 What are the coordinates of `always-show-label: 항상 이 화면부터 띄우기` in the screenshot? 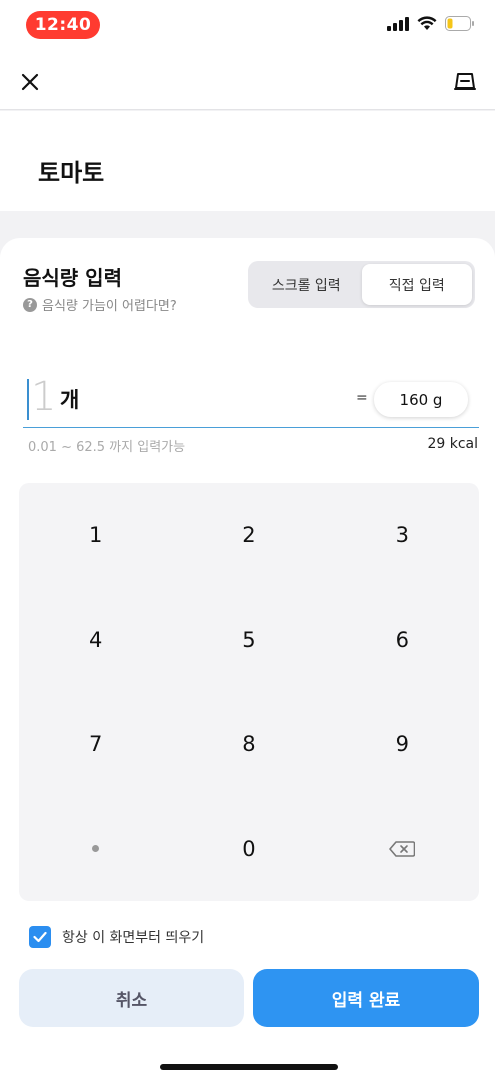 It's located at (133, 938).